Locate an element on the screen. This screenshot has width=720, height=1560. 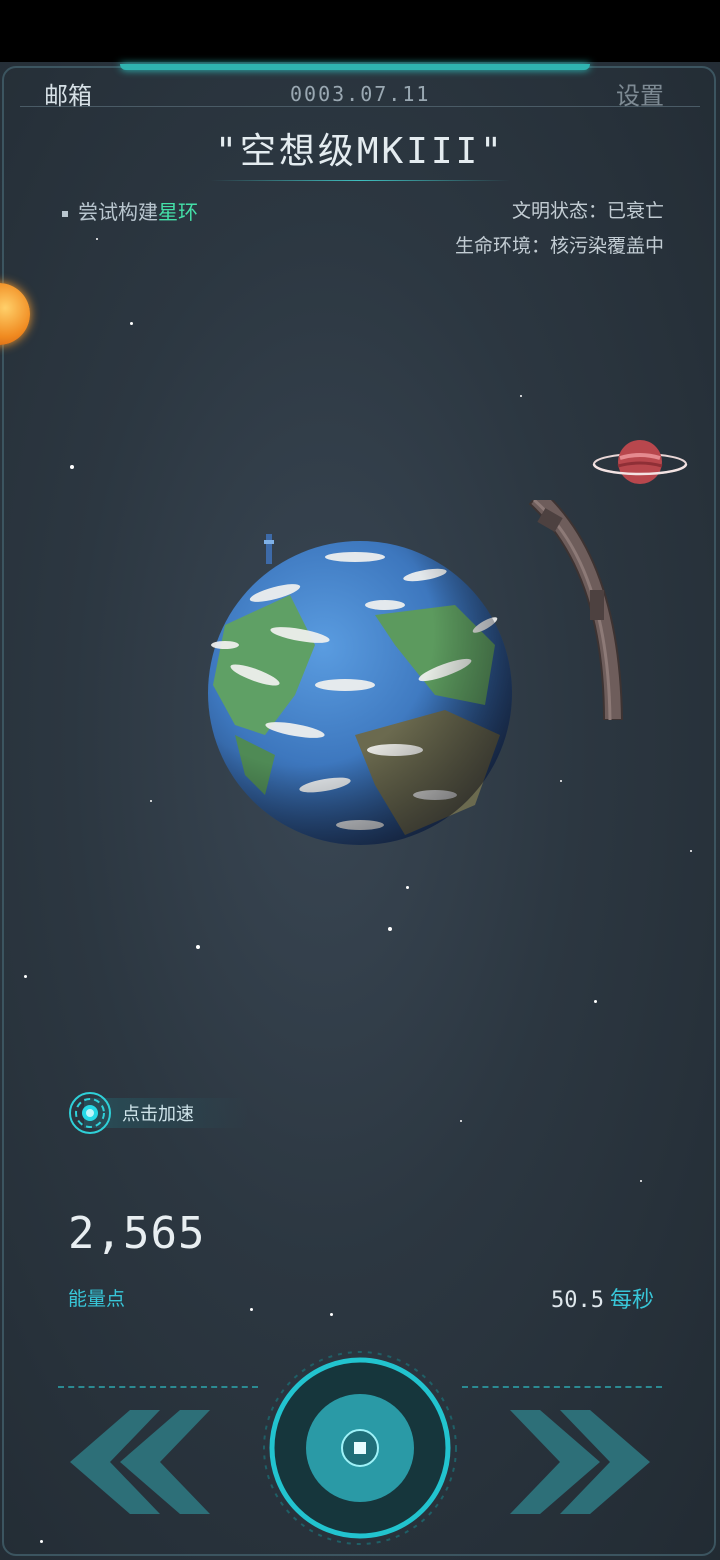
boost-label: 点击加速 is located at coordinates (158, 1114).